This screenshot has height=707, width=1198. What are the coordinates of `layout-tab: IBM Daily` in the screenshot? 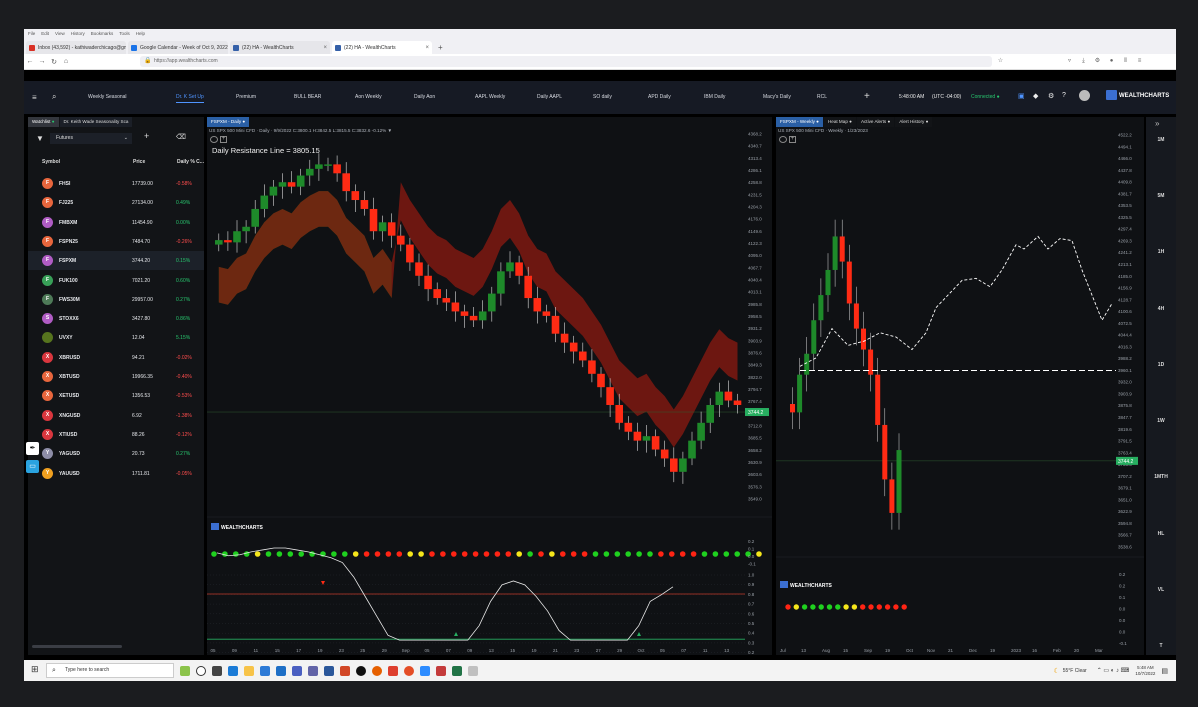 It's located at (714, 97).